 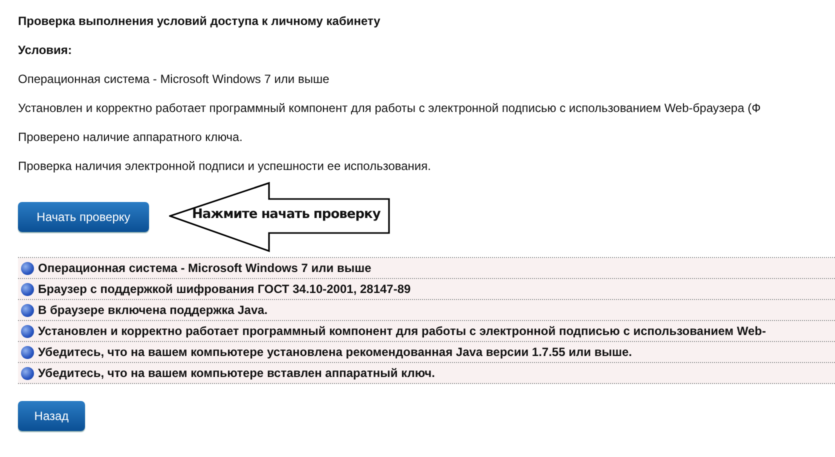 I want to click on condition-text: Операционная система - Microsoft Windows 7 или выше, so click(x=174, y=79).